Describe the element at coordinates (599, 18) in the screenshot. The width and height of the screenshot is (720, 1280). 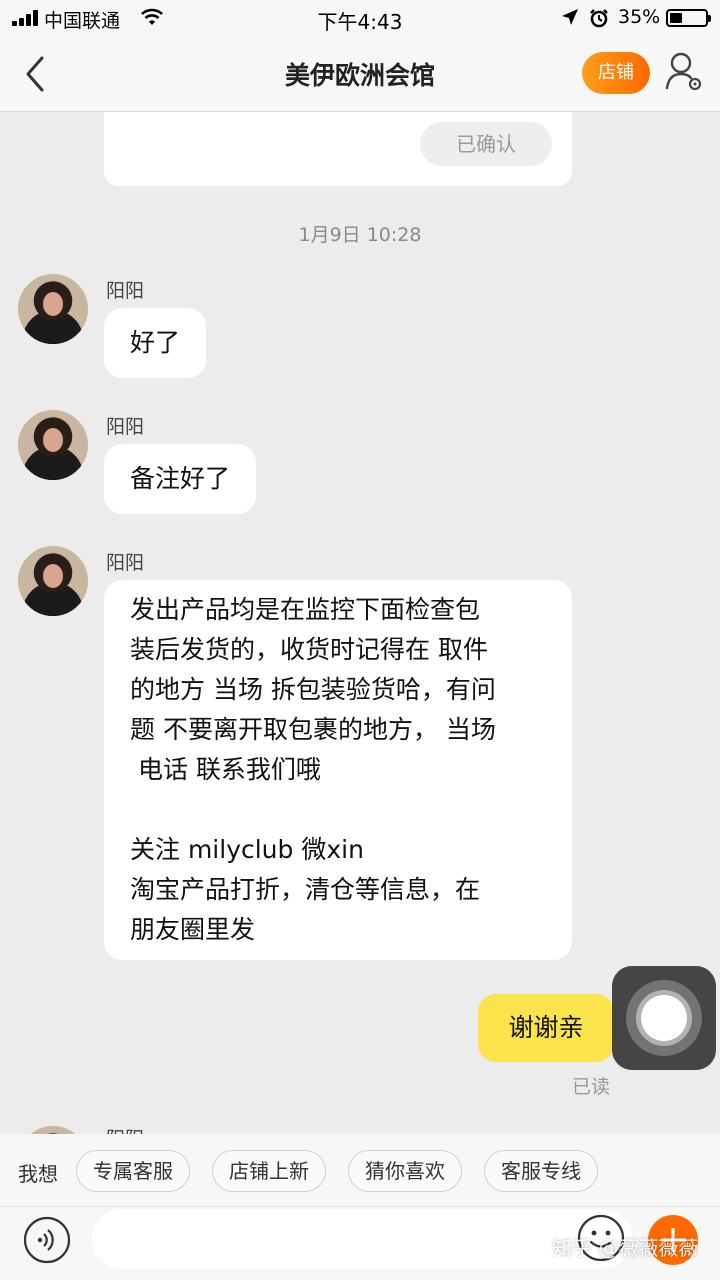
I see `alarm-clock-icon` at that location.